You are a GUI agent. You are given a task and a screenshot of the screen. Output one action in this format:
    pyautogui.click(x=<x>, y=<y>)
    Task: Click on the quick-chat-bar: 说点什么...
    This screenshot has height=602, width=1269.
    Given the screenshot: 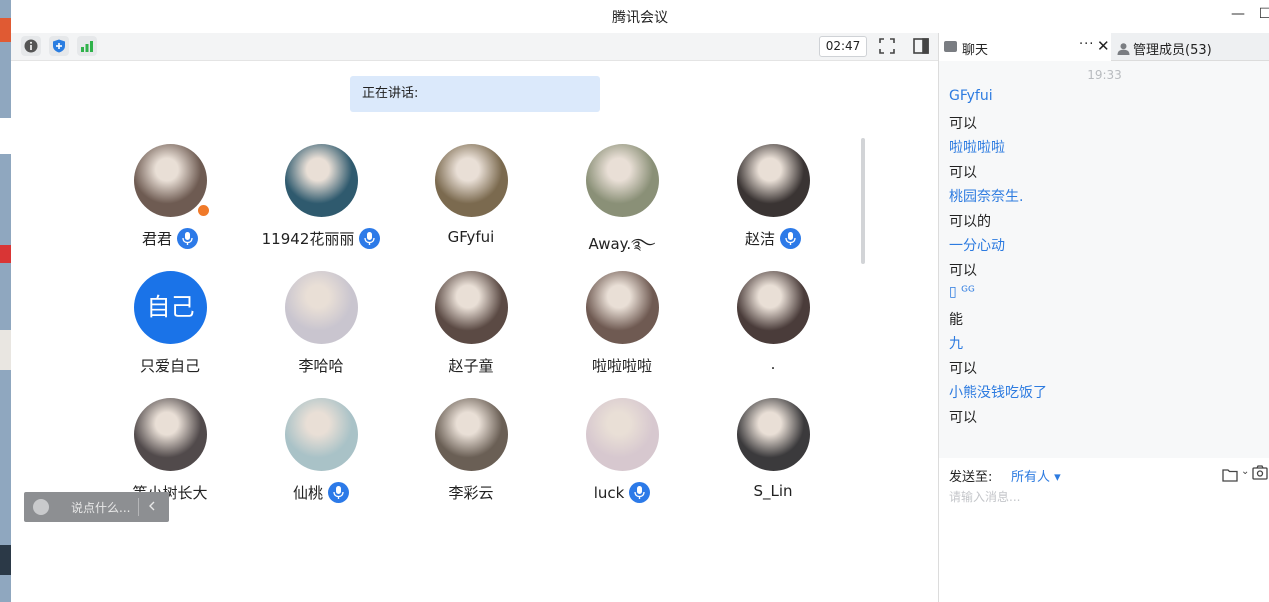 What is the action you would take?
    pyautogui.click(x=96, y=507)
    